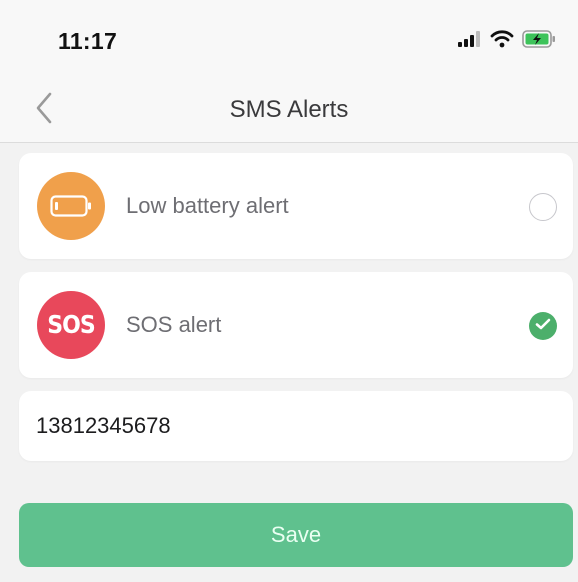  Describe the element at coordinates (539, 41) in the screenshot. I see `battery-charging-icon` at that location.